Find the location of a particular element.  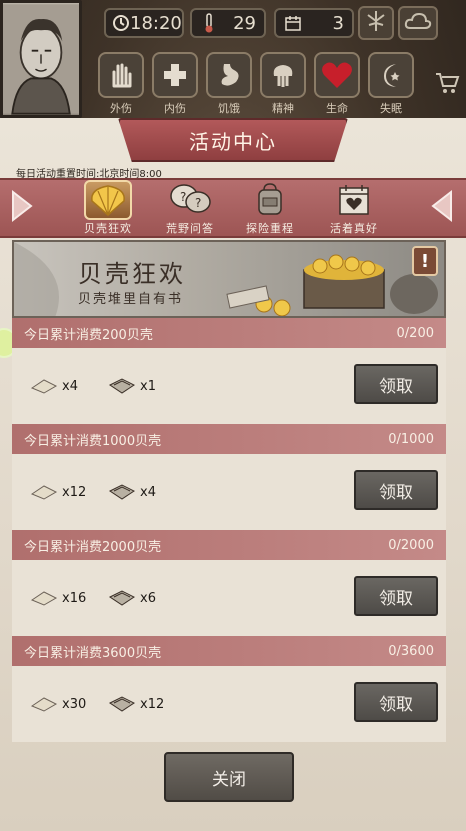

clock-icon is located at coordinates (121, 23).